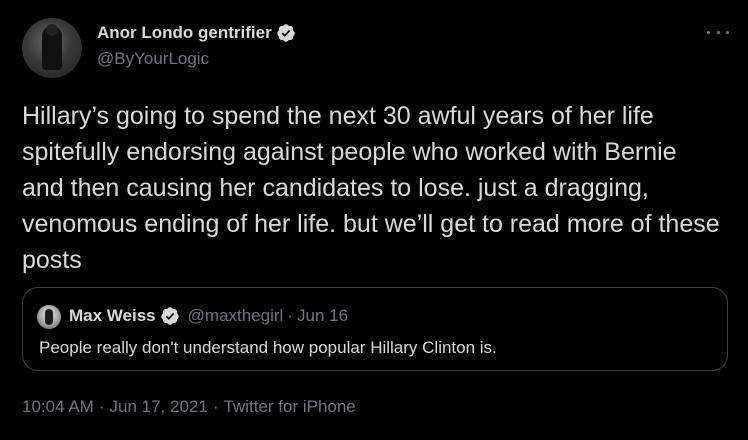  What do you see at coordinates (58, 407) in the screenshot?
I see `tweet-time: 10:04 AM` at bounding box center [58, 407].